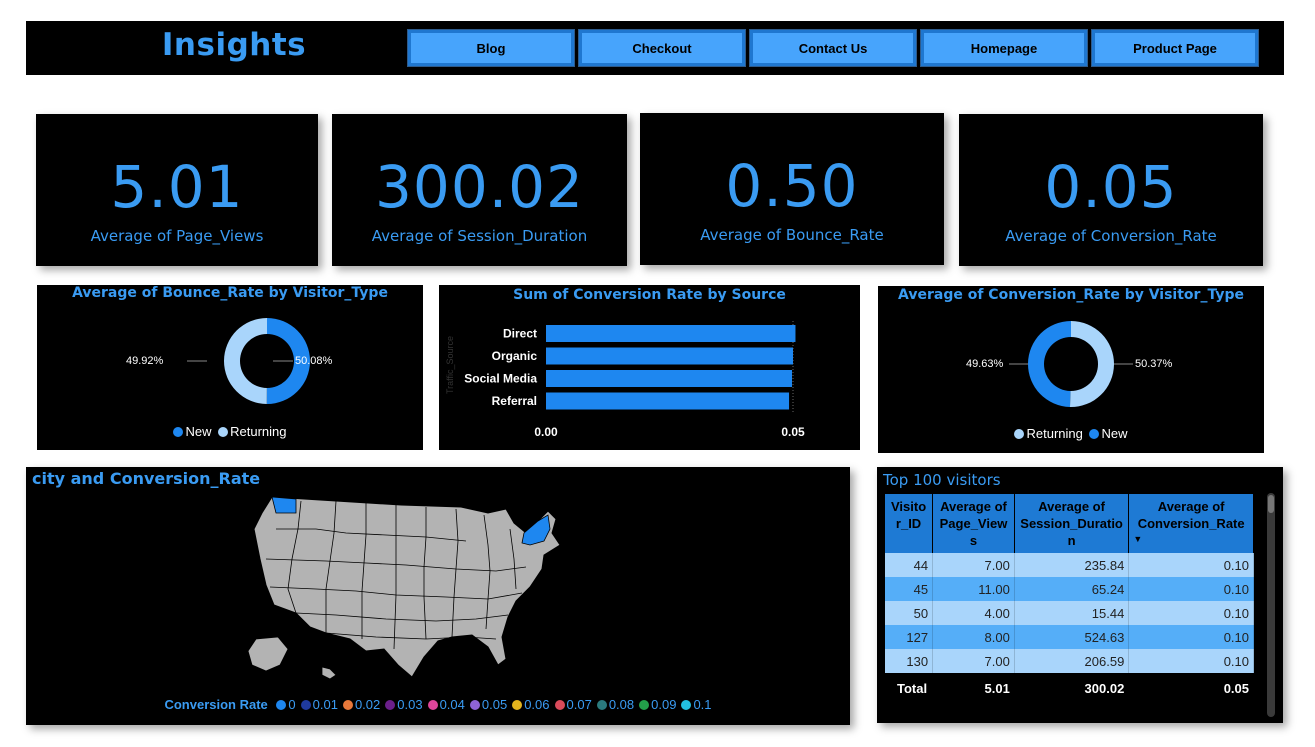 The width and height of the screenshot is (1315, 747). I want to click on us-map, so click(416, 589).